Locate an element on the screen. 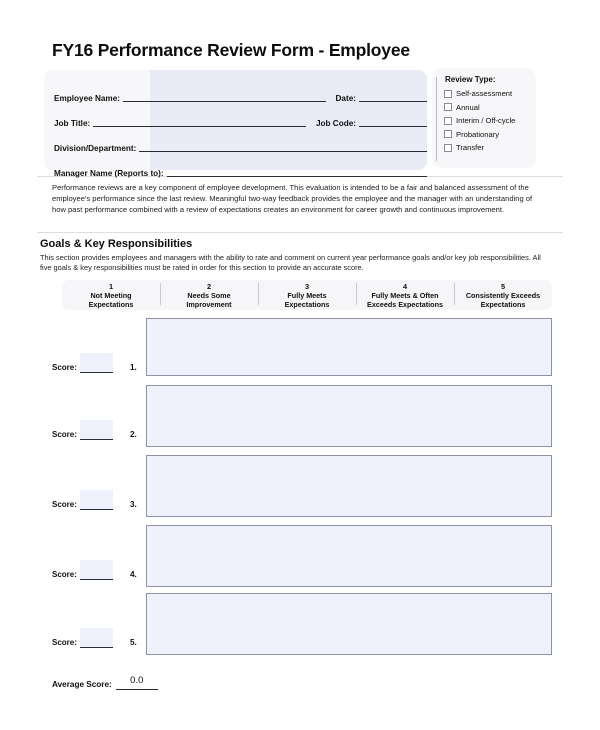  job-title-row: Job Title: Job Code: is located at coordinates (235, 118).